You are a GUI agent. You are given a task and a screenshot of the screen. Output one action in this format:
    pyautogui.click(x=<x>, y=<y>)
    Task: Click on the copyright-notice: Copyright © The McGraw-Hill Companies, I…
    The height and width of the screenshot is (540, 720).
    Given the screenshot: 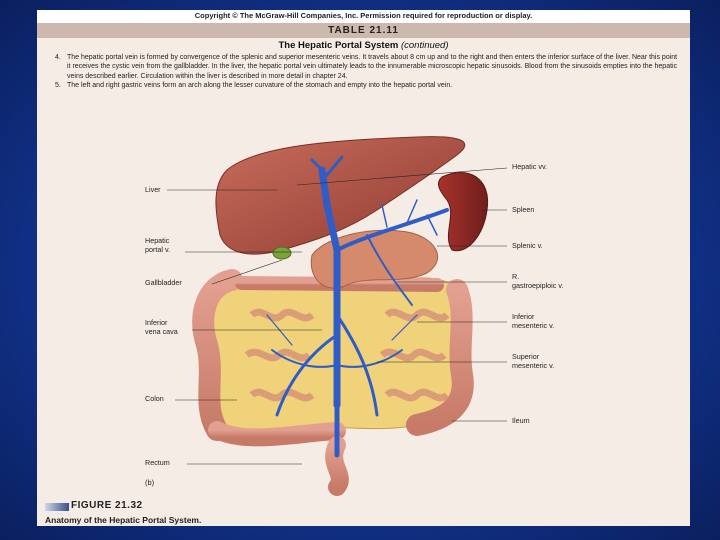 What is the action you would take?
    pyautogui.click(x=363, y=15)
    